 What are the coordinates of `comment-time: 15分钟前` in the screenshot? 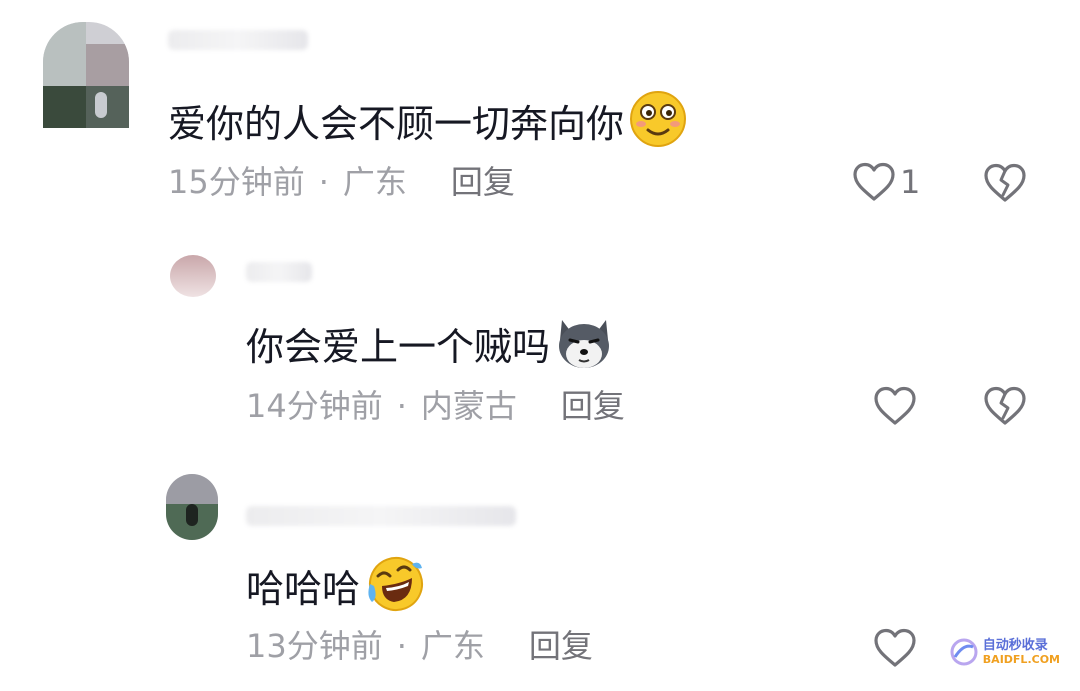 It's located at (236, 182).